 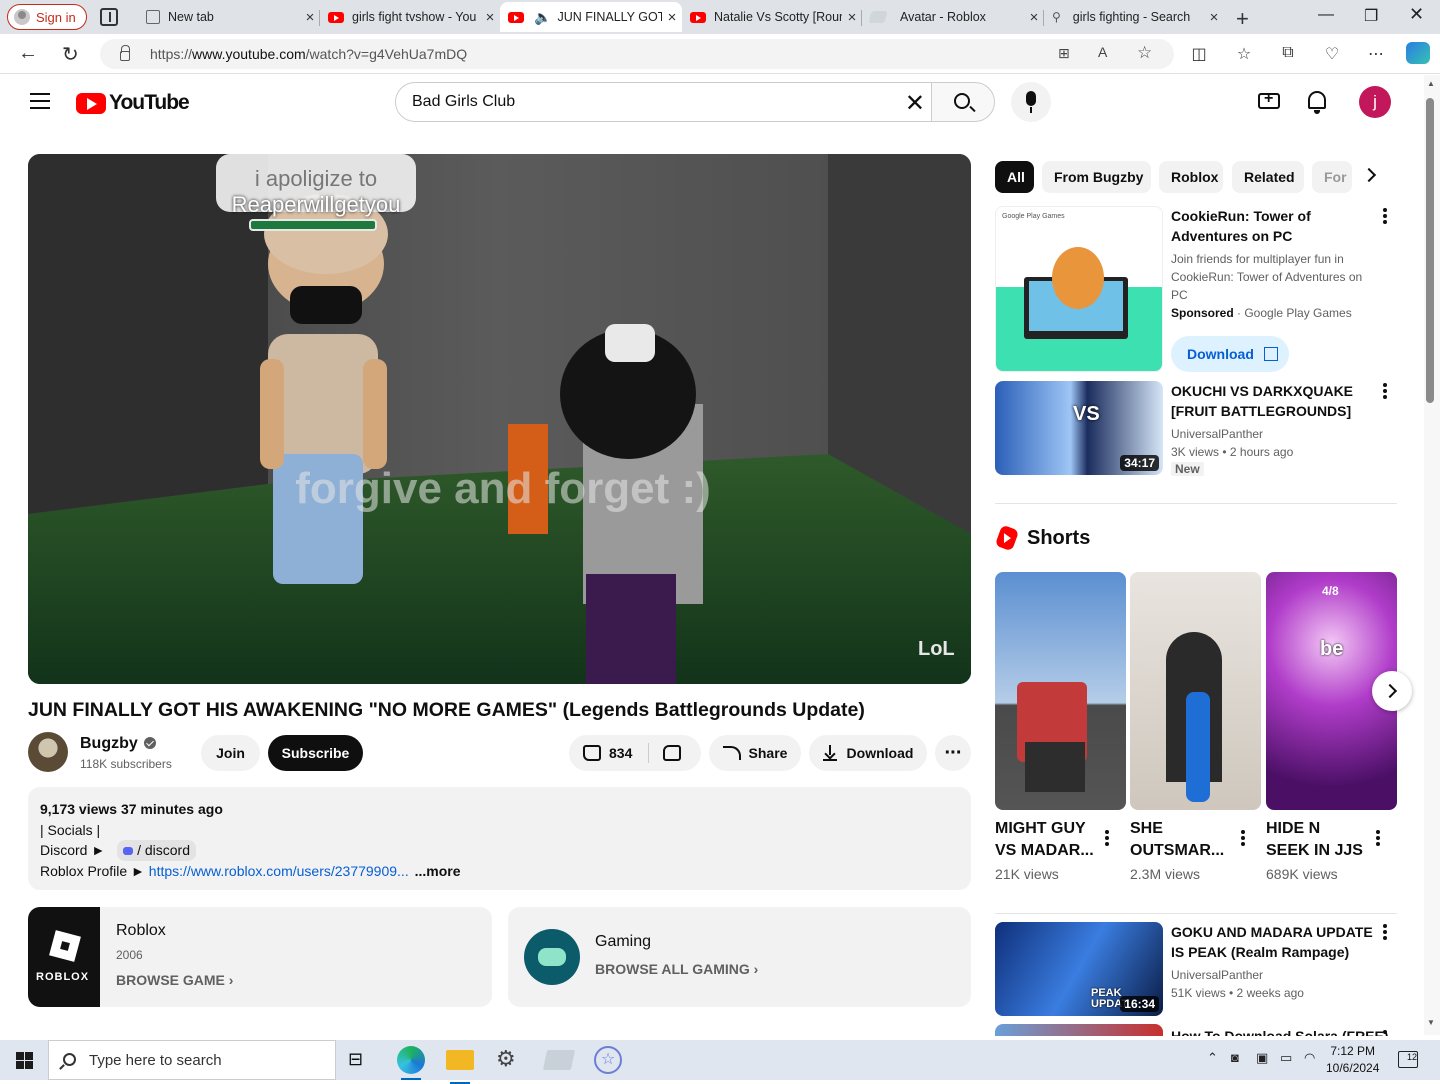 What do you see at coordinates (672, 754) in the screenshot?
I see `dislike-button` at bounding box center [672, 754].